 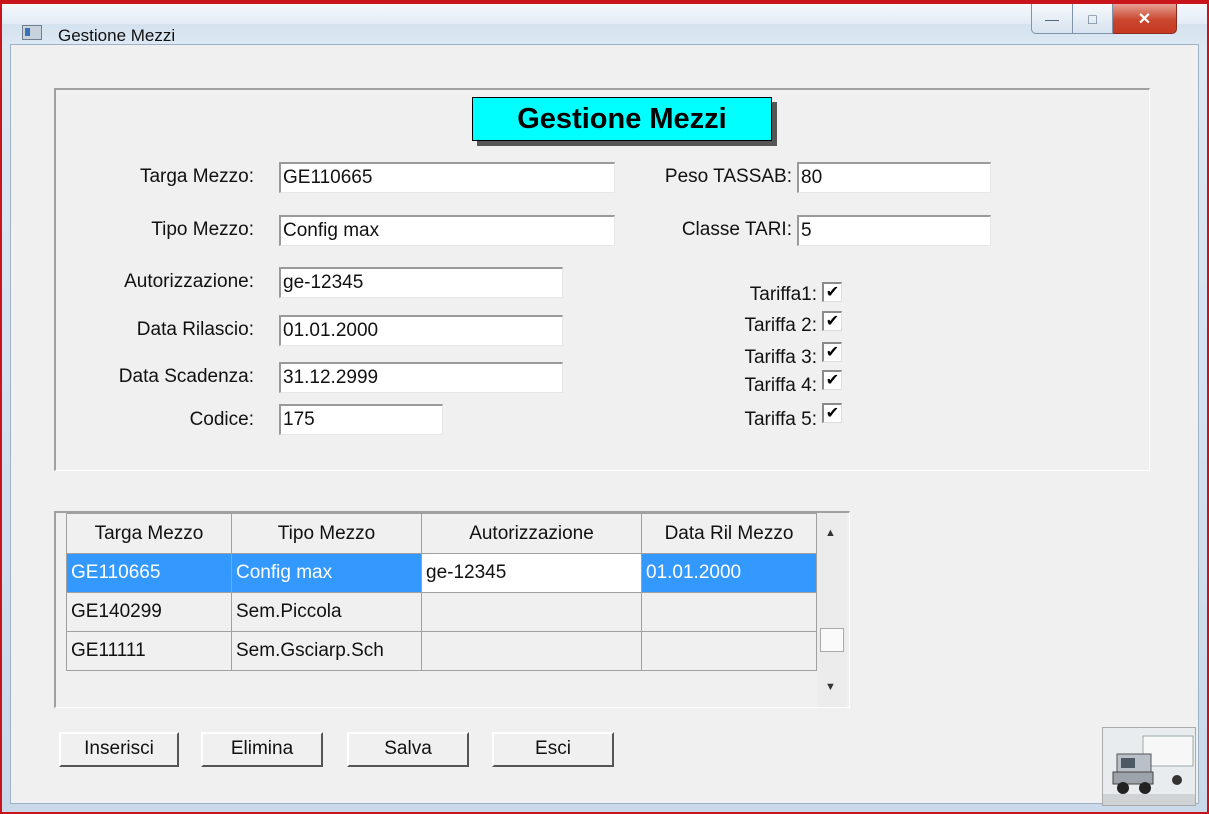 What do you see at coordinates (622, 119) in the screenshot?
I see `form-heading: Gestione Mezzi` at bounding box center [622, 119].